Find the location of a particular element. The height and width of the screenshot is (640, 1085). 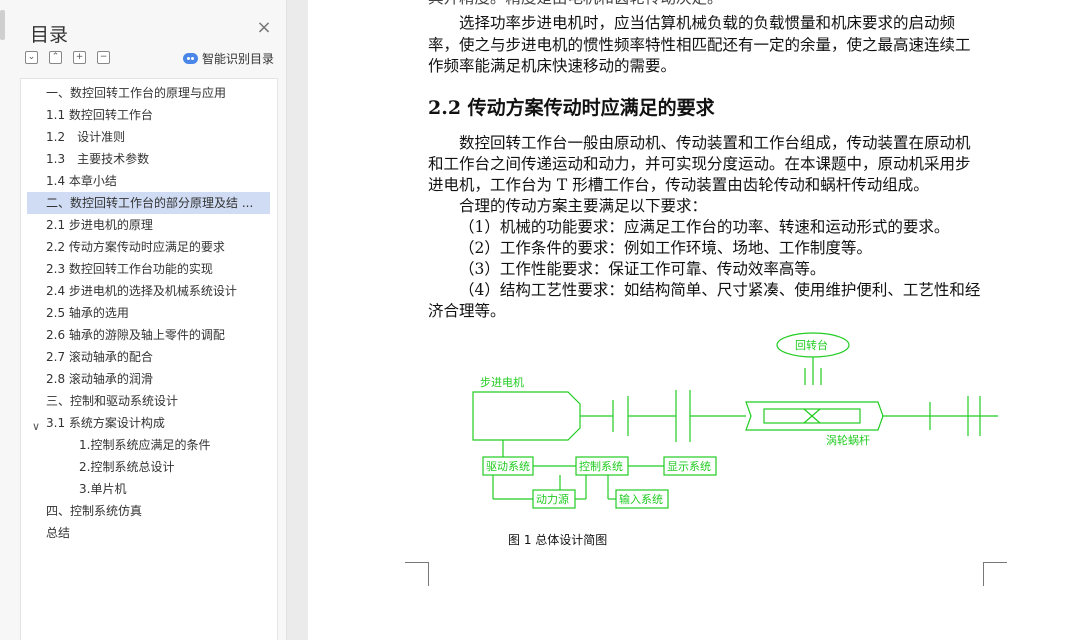

paragraph-line: 进电机，工作台为 T 形槽工作台，传动装置由齿轮传动和蜗杆传动组成。 is located at coordinates (678, 185).